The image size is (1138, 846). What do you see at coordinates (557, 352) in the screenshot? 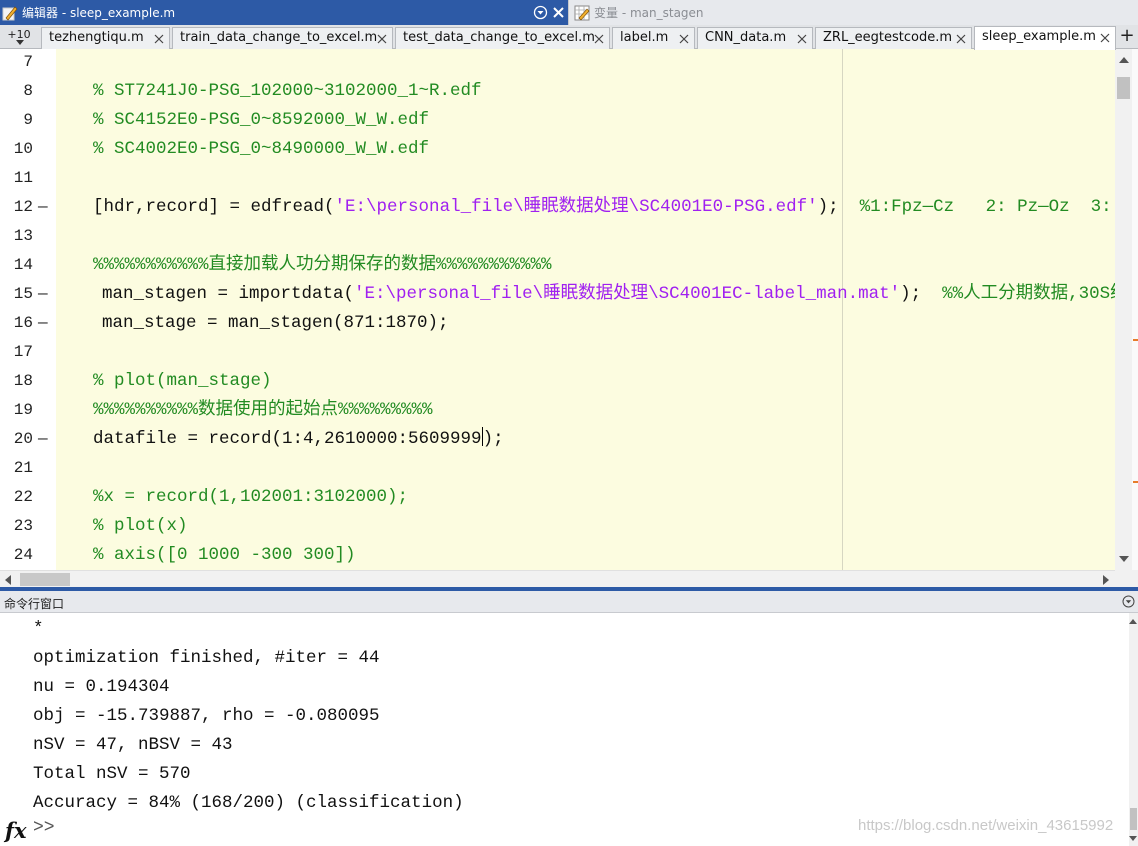
I see `code-line: 17` at bounding box center [557, 352].